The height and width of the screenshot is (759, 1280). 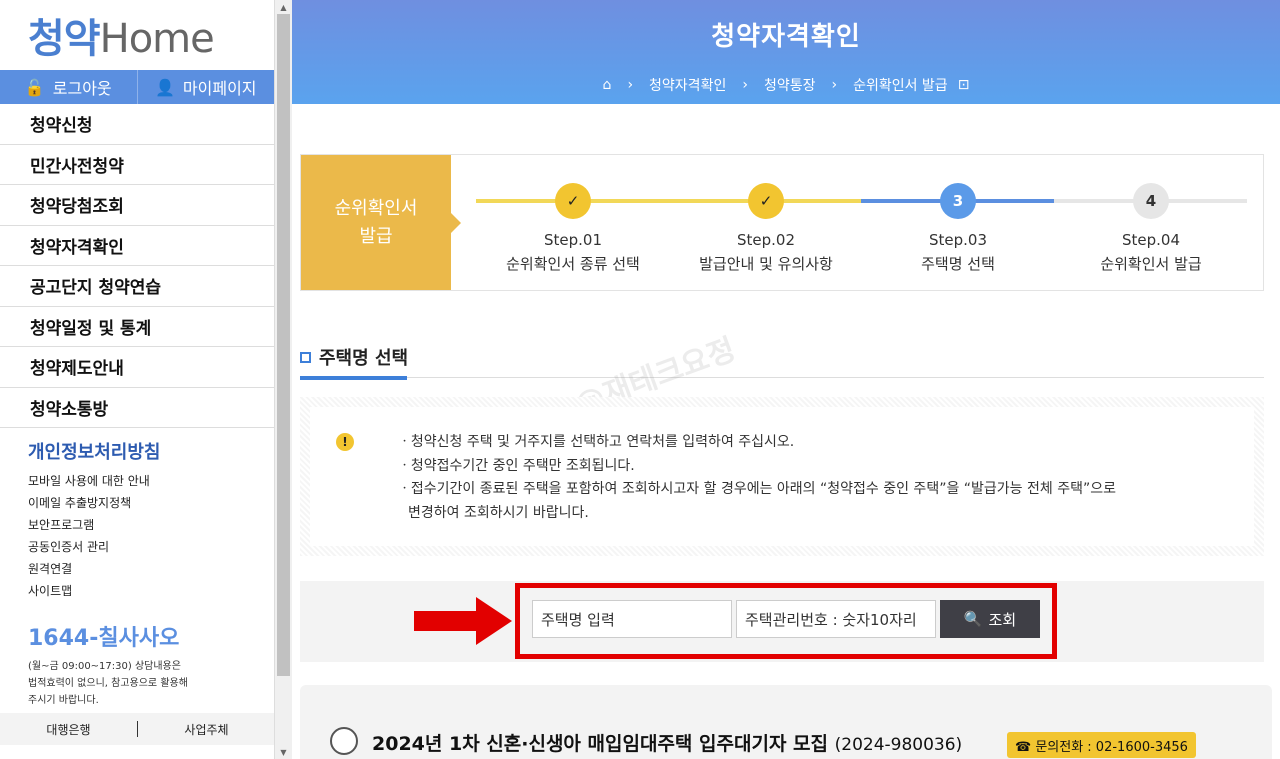 I want to click on menu-item: 공고단지 청약연습, so click(x=137, y=286).